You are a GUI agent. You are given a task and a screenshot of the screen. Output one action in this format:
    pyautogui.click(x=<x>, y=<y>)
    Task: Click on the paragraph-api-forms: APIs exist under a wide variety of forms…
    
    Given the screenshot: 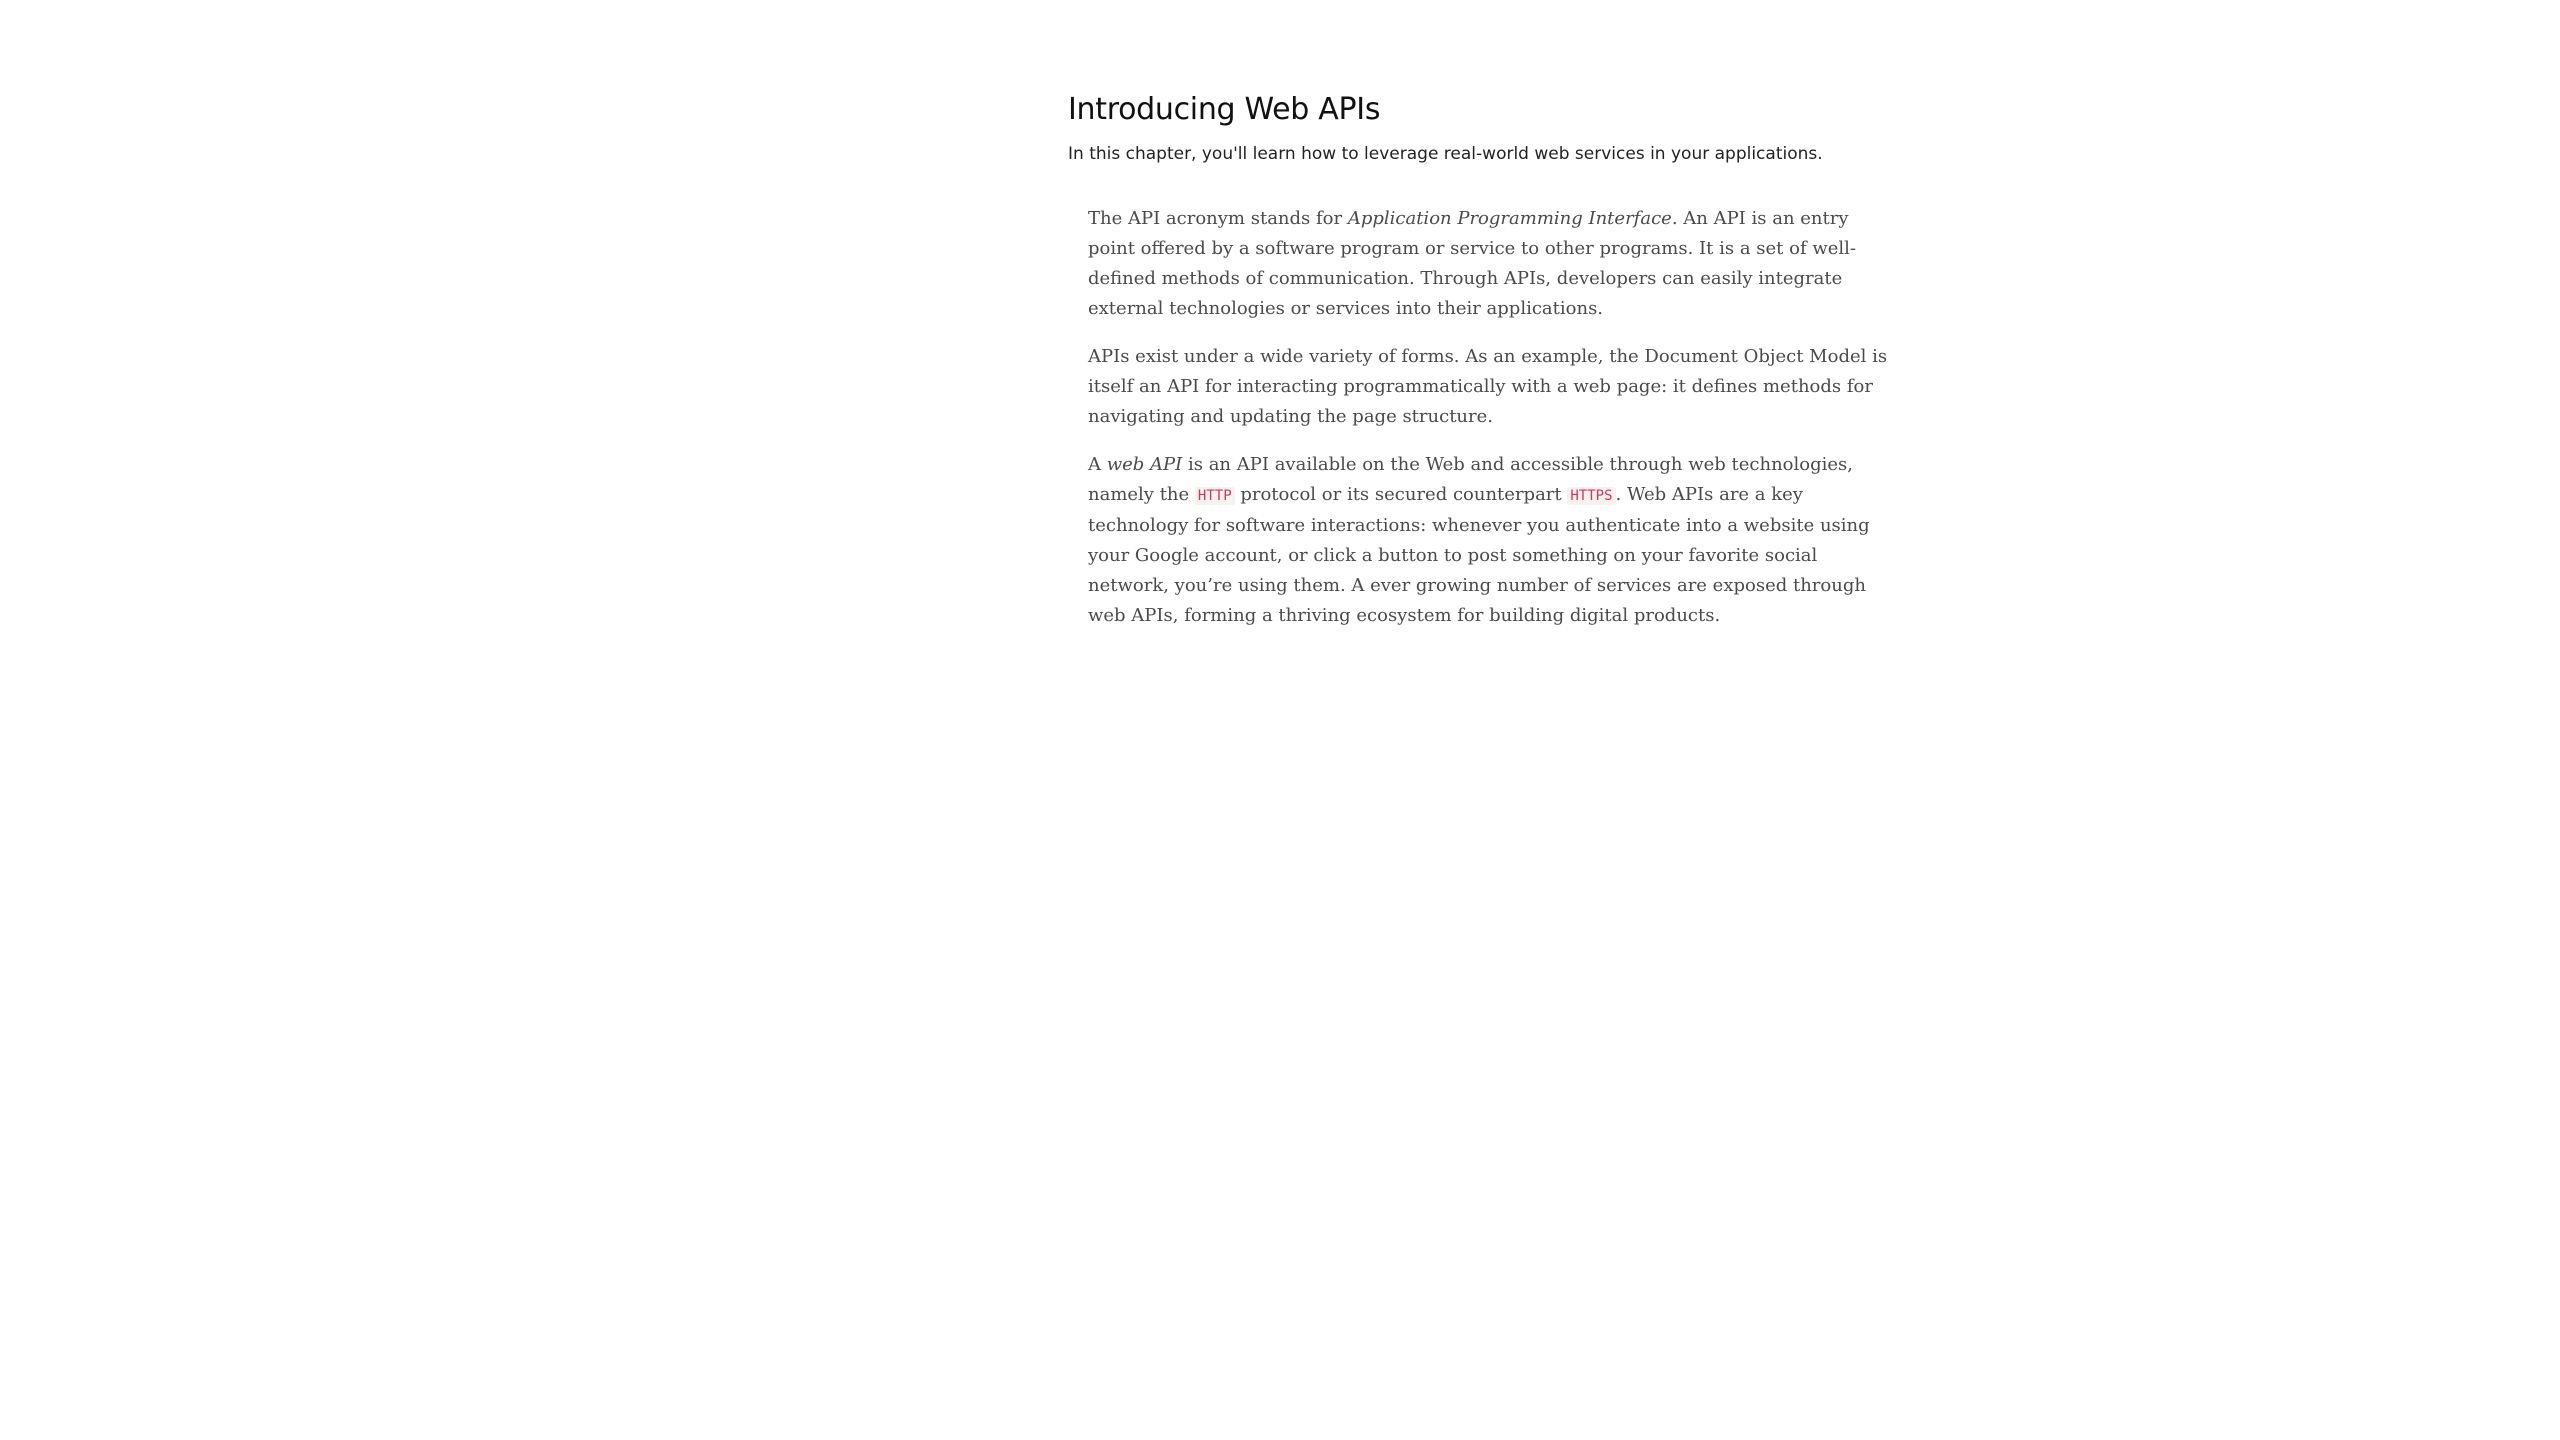 What is the action you would take?
    pyautogui.click(x=1488, y=387)
    